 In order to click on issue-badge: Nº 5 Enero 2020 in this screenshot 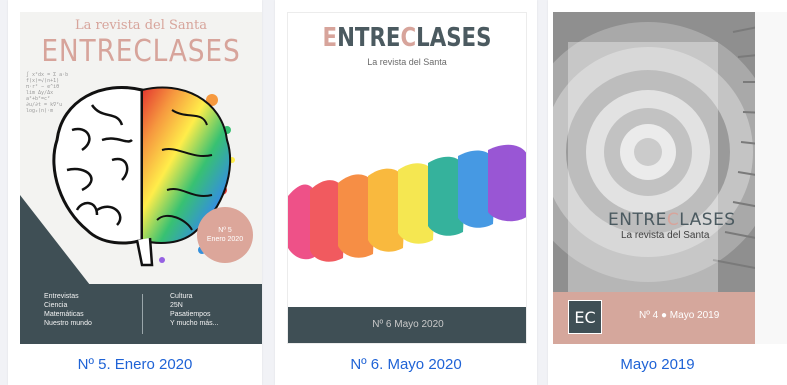, I will do `click(225, 235)`.